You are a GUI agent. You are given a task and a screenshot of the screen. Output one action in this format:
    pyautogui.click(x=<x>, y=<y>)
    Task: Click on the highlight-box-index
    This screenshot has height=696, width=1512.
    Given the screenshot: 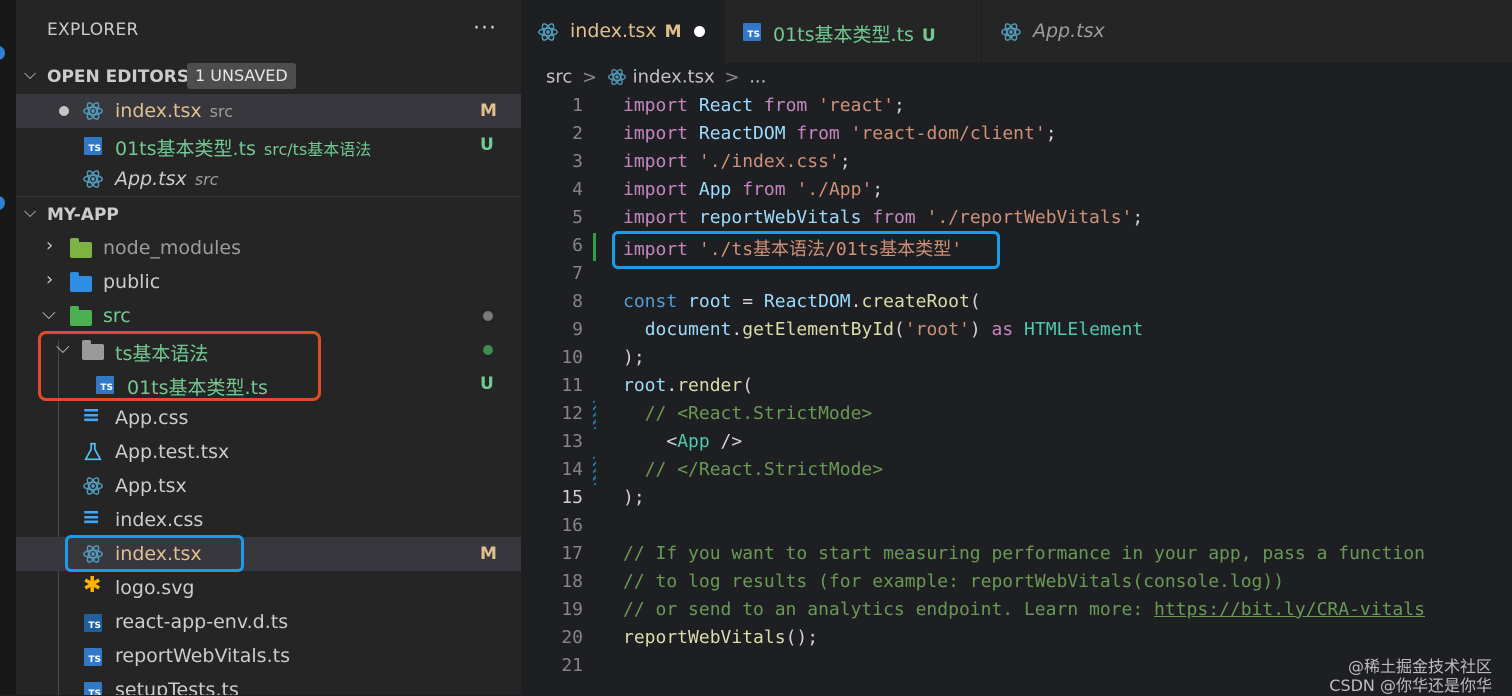 What is the action you would take?
    pyautogui.click(x=154, y=553)
    